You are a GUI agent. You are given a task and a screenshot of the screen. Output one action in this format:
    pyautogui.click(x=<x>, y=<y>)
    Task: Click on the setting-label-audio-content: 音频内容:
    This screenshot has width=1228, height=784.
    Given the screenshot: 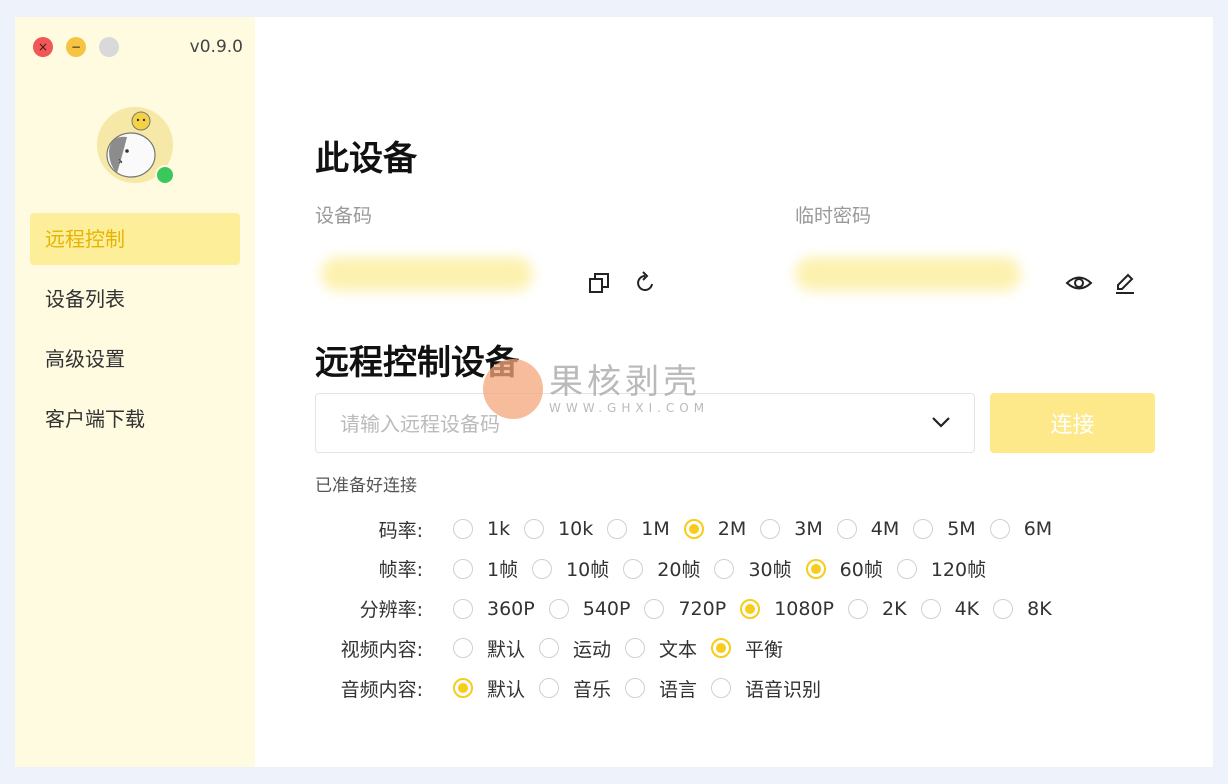 What is the action you would take?
    pyautogui.click(x=381, y=689)
    